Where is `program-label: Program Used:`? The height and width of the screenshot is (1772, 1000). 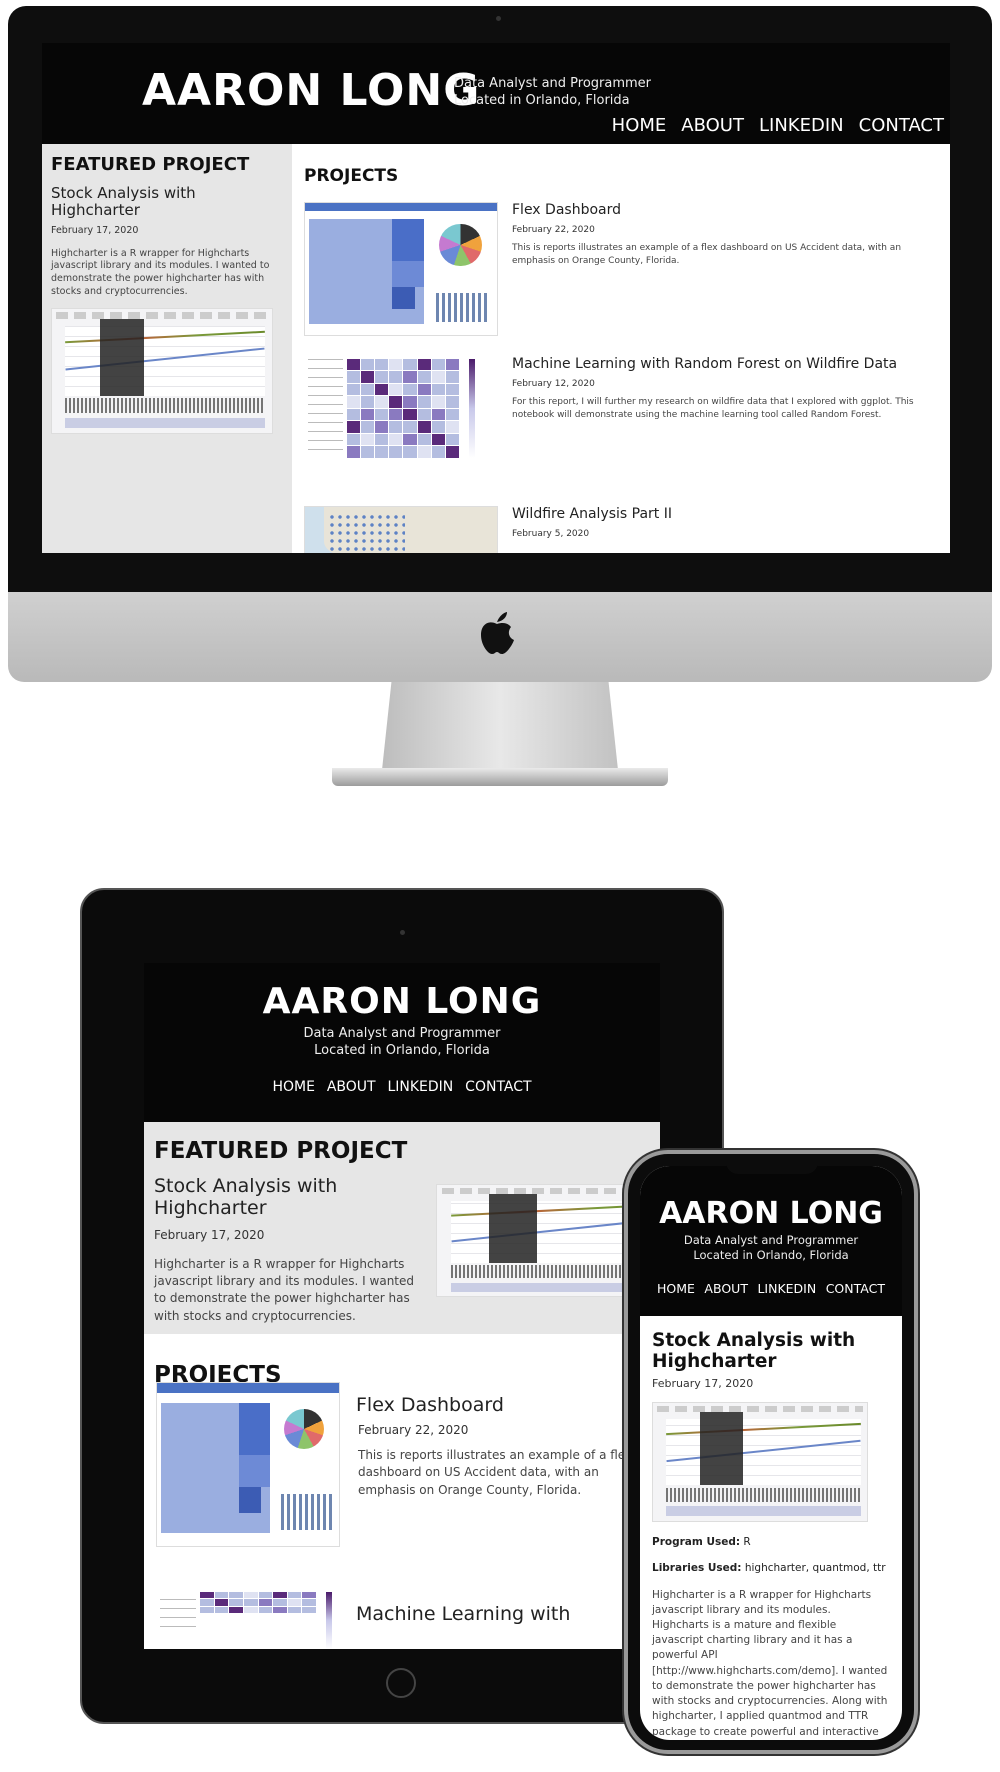
program-label: Program Used: is located at coordinates (696, 1541).